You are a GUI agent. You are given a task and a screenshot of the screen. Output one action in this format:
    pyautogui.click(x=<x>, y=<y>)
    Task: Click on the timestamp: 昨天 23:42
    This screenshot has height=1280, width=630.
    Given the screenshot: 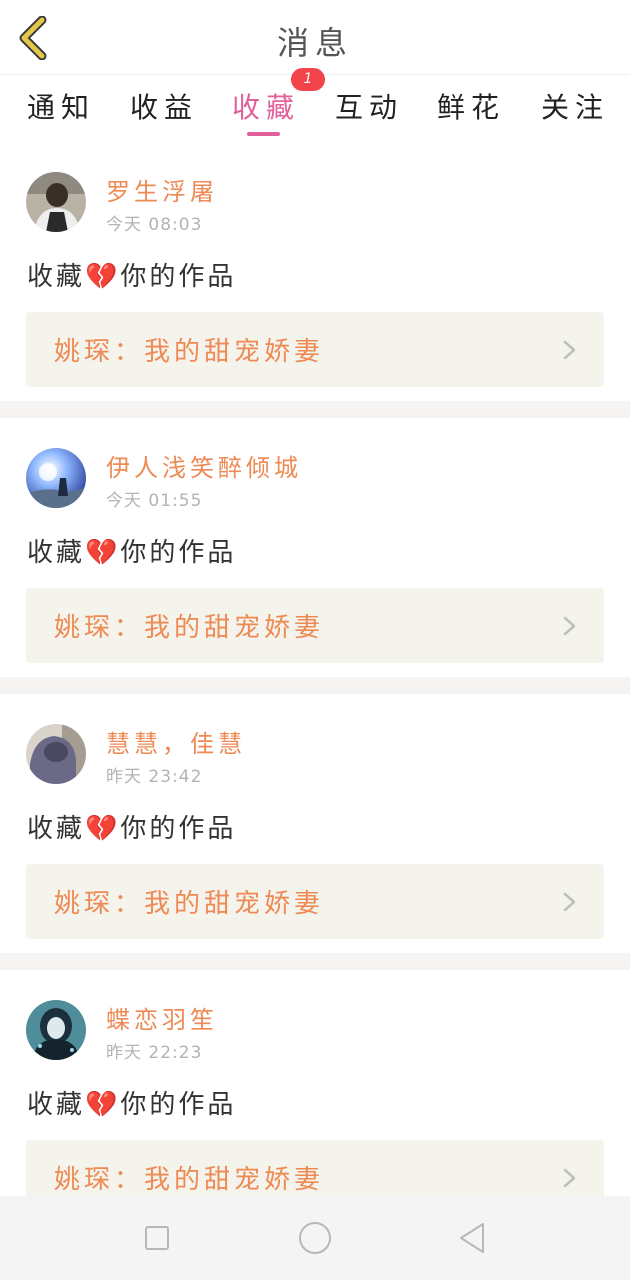 What is the action you would take?
    pyautogui.click(x=154, y=777)
    